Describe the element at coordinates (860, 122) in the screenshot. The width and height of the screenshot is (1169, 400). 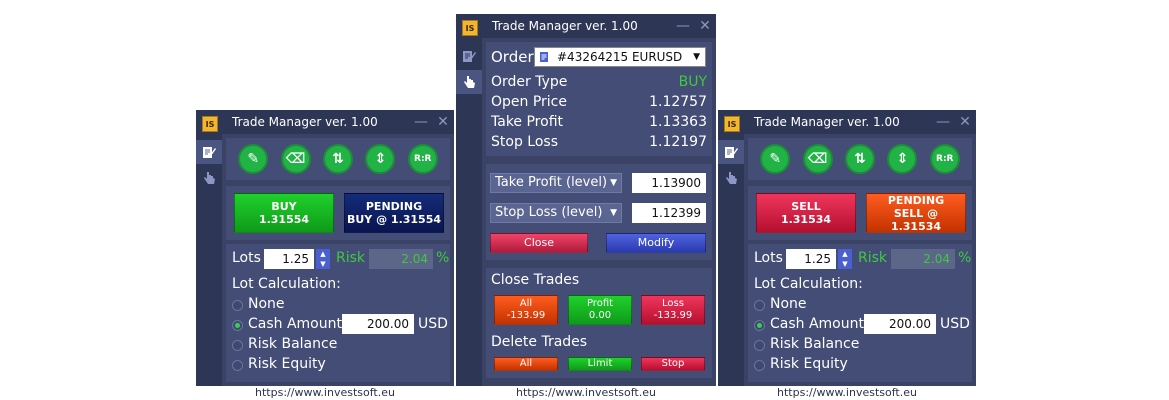
I see `titlebar: Trade Manager ver. 1.00 — ✕` at that location.